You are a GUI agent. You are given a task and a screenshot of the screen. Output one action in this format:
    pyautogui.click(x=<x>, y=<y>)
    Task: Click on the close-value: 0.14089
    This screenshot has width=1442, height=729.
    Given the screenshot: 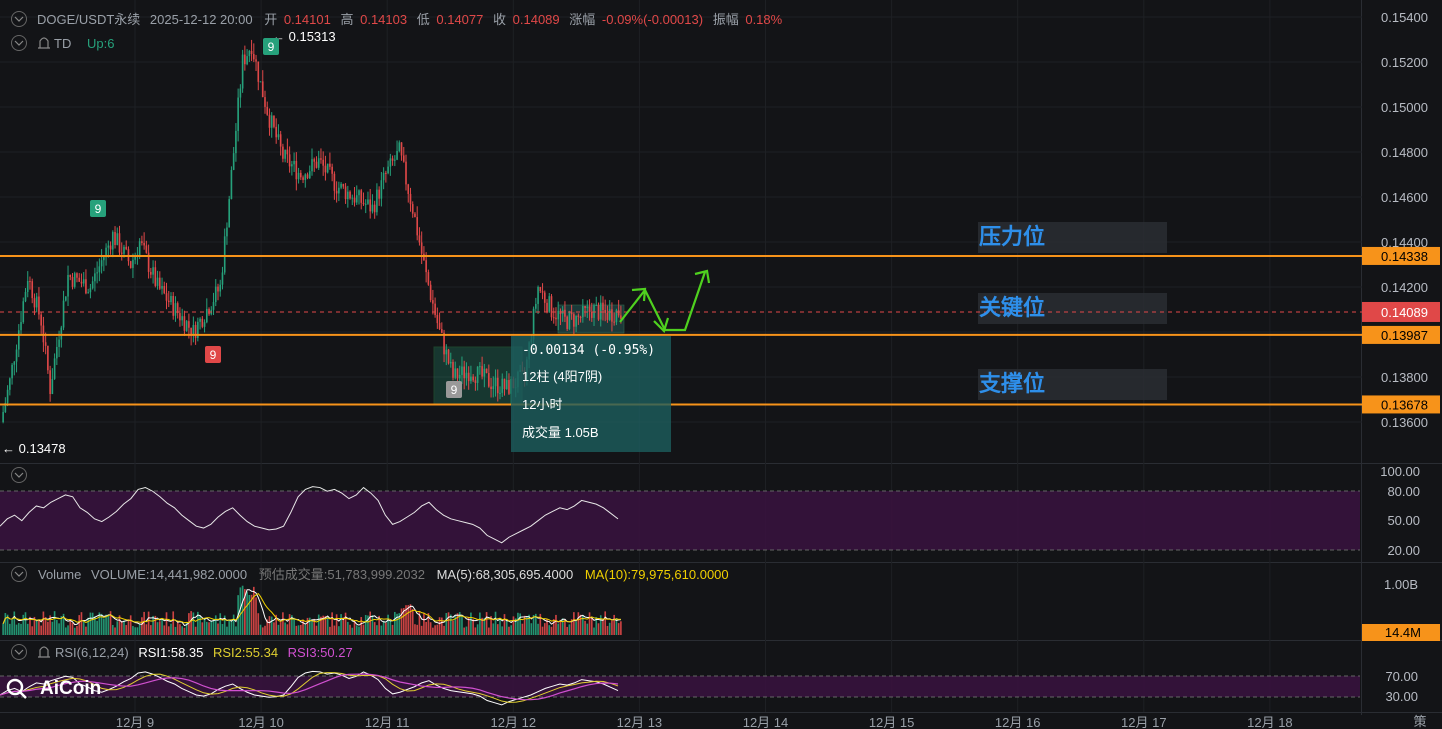 What is the action you would take?
    pyautogui.click(x=536, y=19)
    